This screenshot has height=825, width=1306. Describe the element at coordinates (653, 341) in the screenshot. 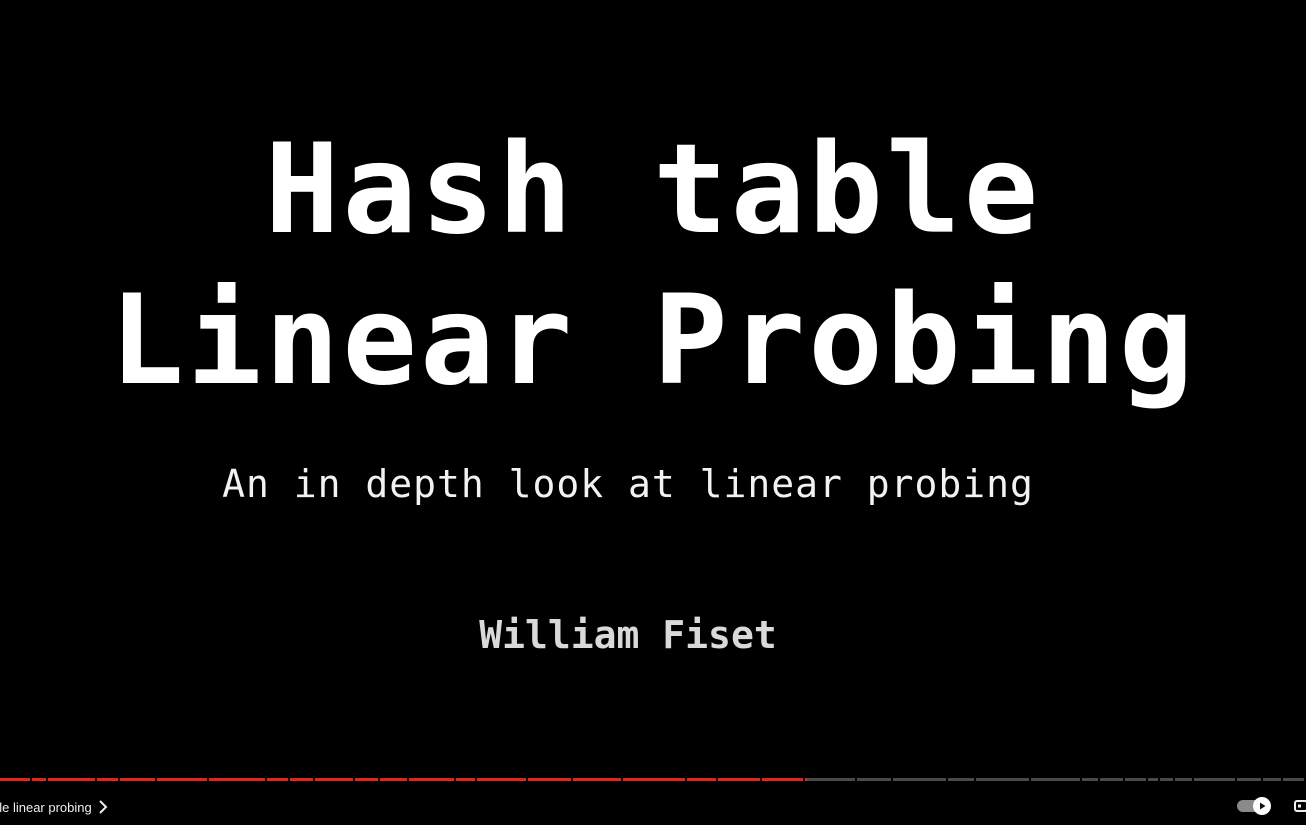

I see `slide-title-line-2: Linear Probing` at that location.